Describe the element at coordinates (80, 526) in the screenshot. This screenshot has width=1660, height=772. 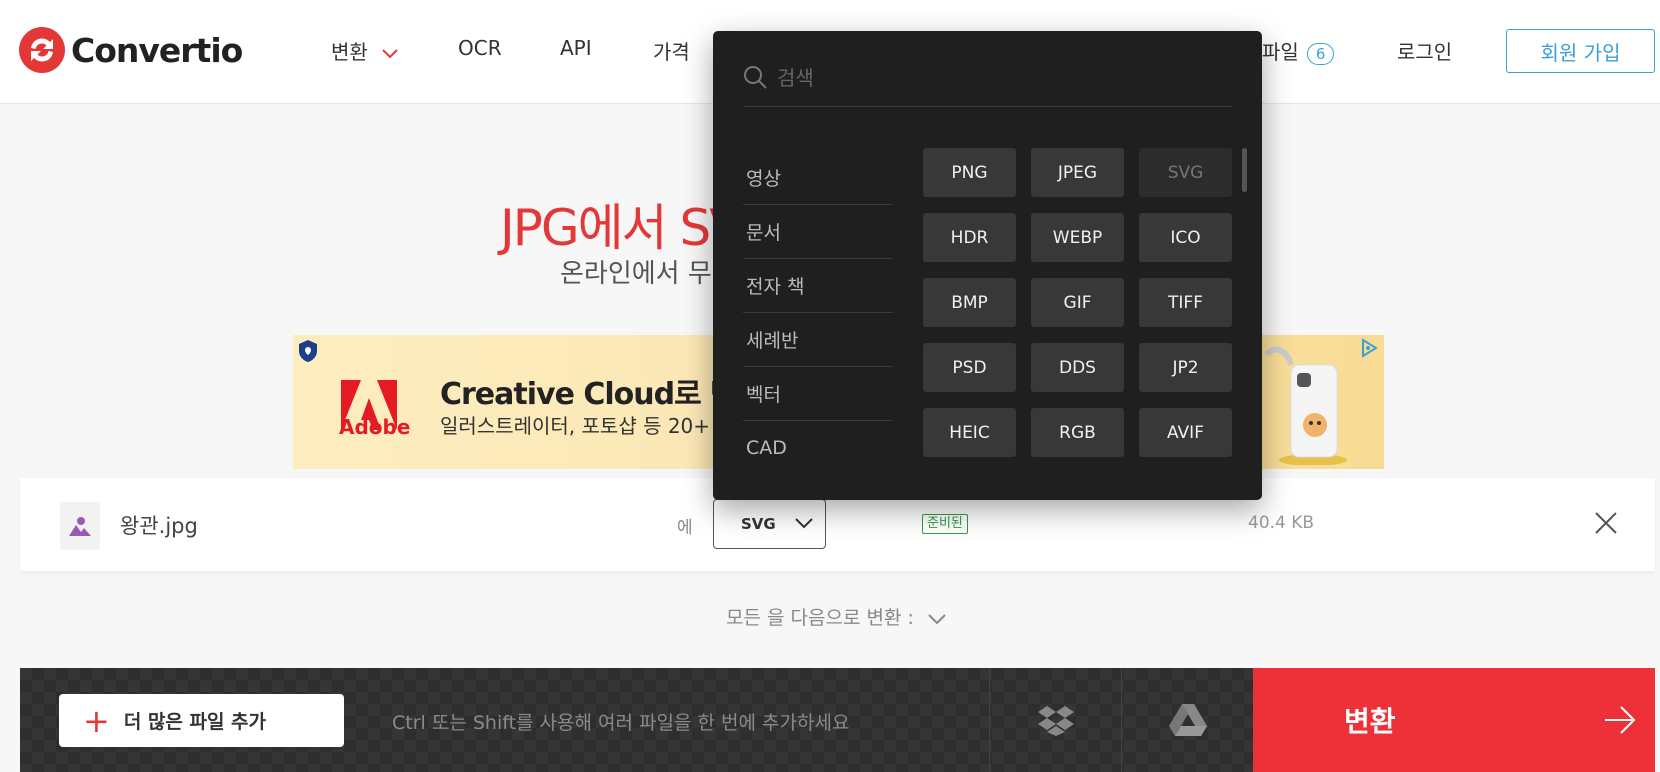
I see `image-file-icon` at that location.